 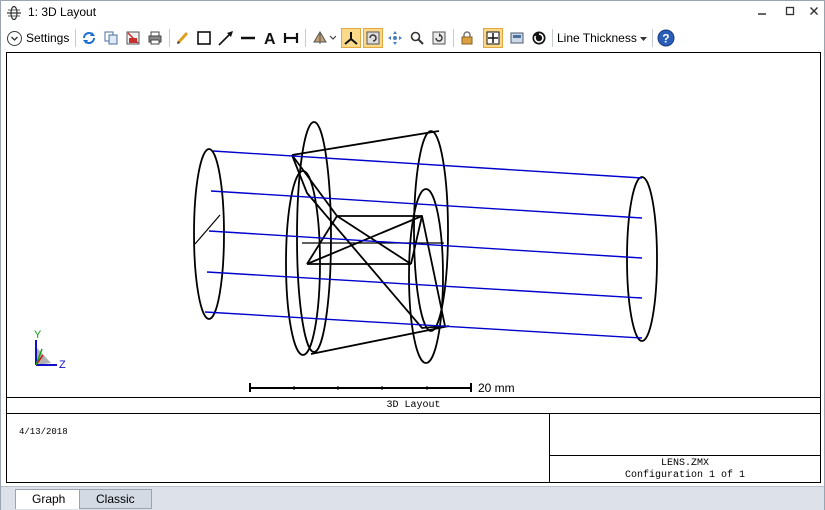 I want to click on print-icon, so click(x=155, y=38).